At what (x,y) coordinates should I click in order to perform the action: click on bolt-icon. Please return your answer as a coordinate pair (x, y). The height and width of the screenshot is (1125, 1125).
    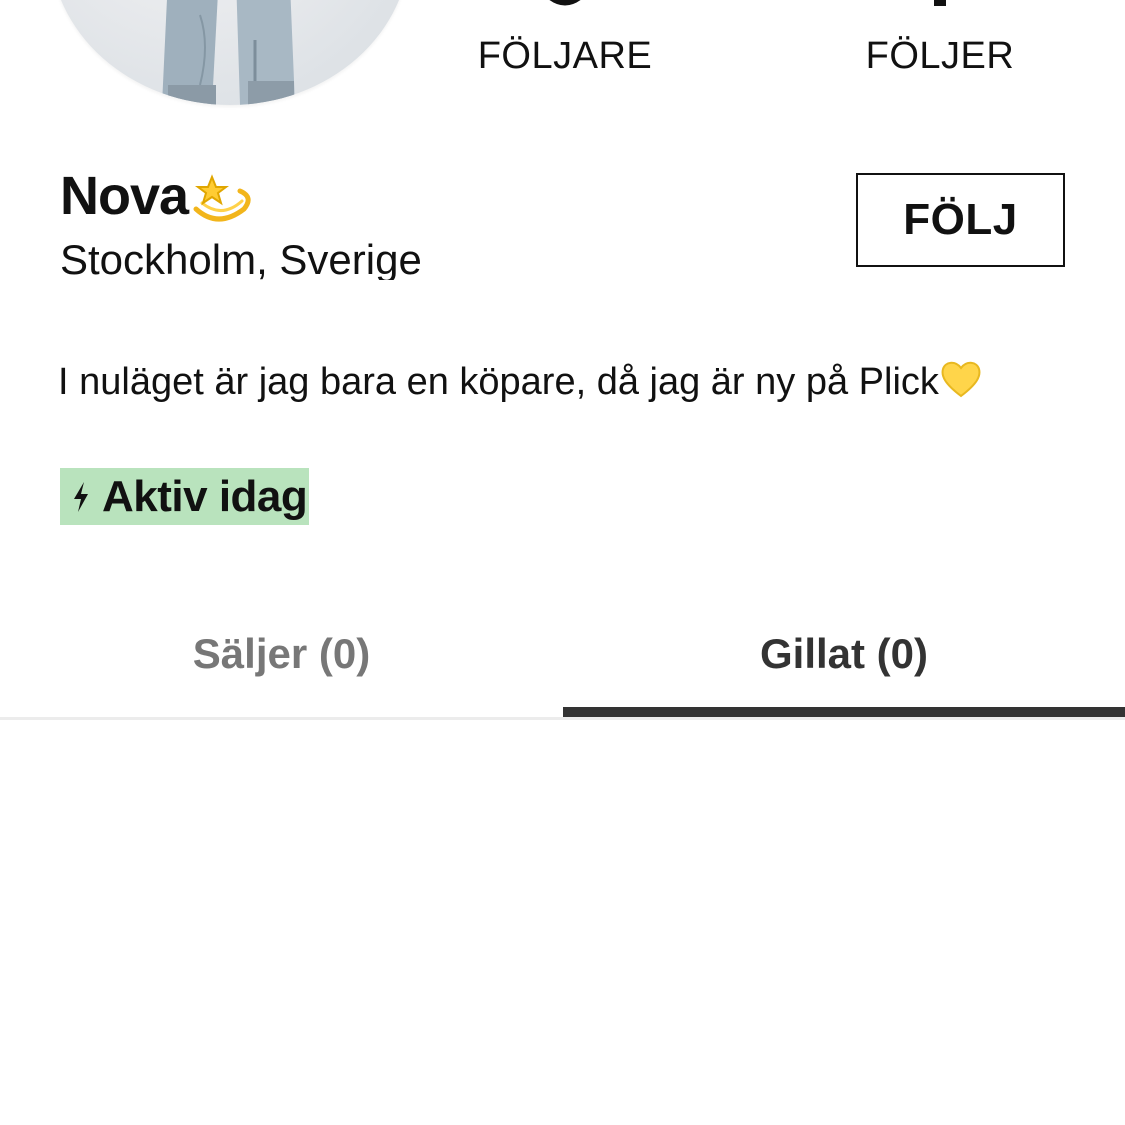
    Looking at the image, I should click on (81, 496).